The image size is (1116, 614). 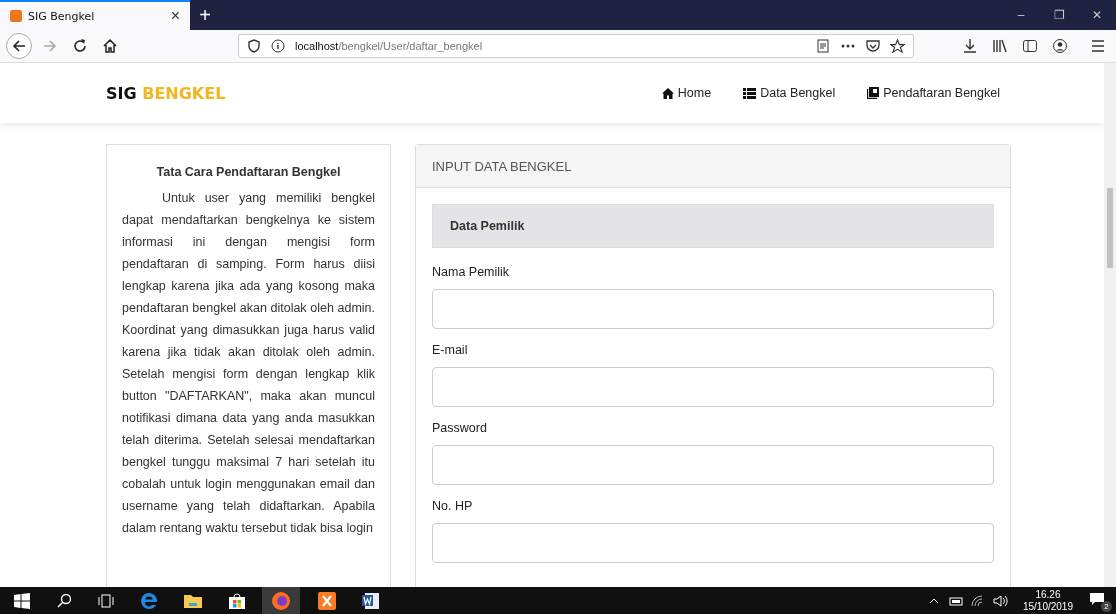 I want to click on message-icon, so click(x=1097, y=598).